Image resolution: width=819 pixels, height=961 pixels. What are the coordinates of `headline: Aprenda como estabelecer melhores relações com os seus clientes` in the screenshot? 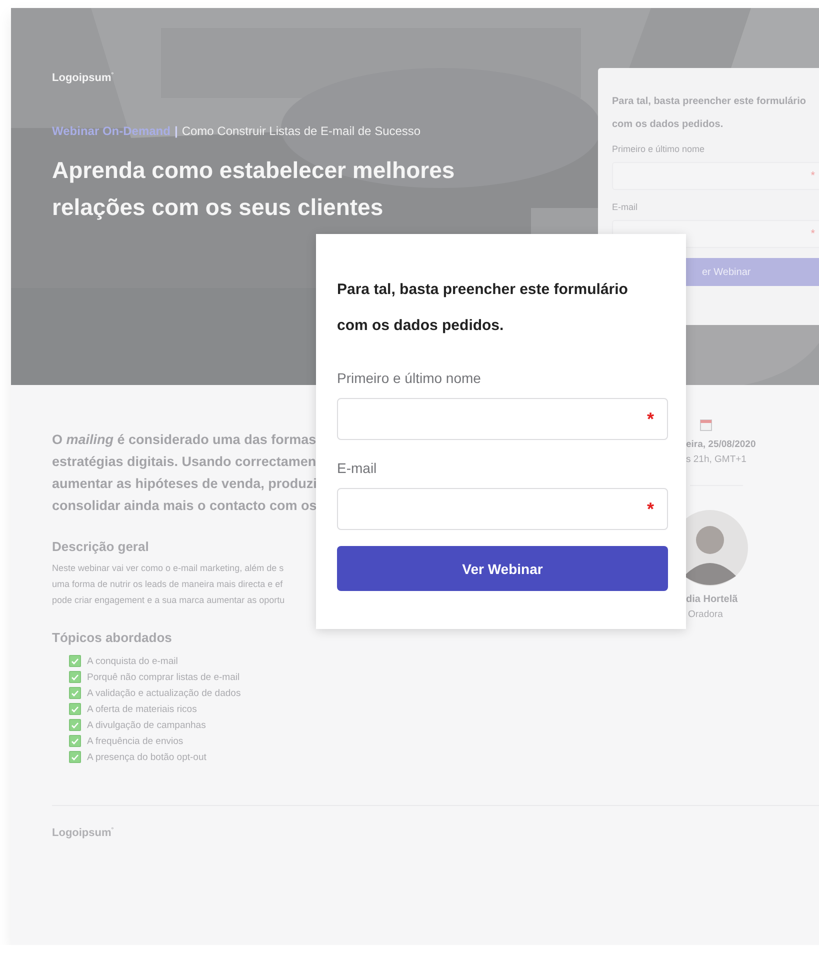 It's located at (253, 189).